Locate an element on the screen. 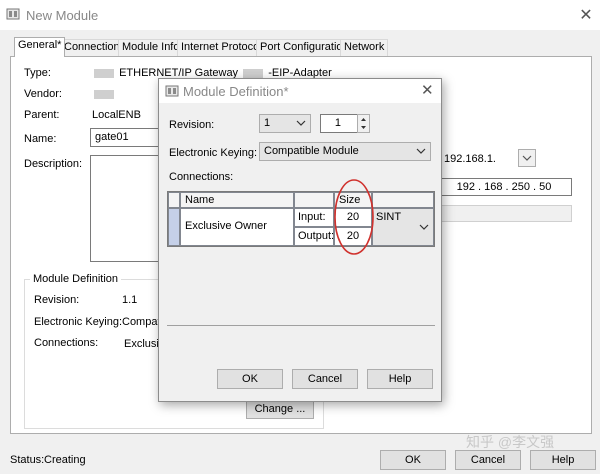  ok-button: OK is located at coordinates (413, 460).